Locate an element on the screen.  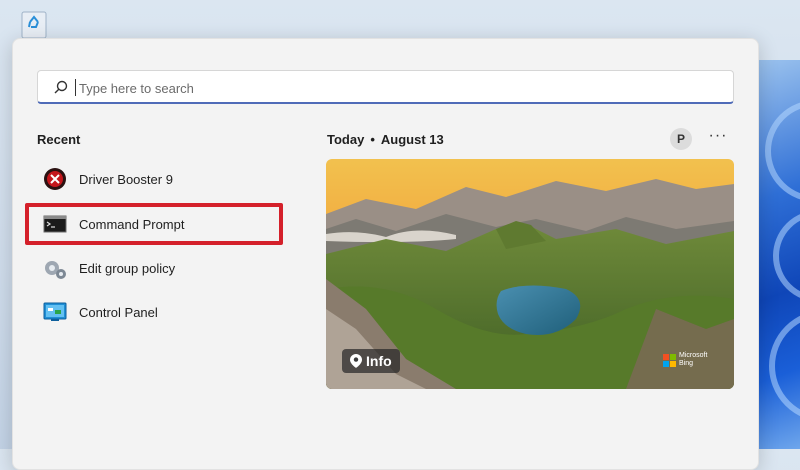
recent-item-edit-group-policy: Edit group policy is located at coordinates (163, 268).